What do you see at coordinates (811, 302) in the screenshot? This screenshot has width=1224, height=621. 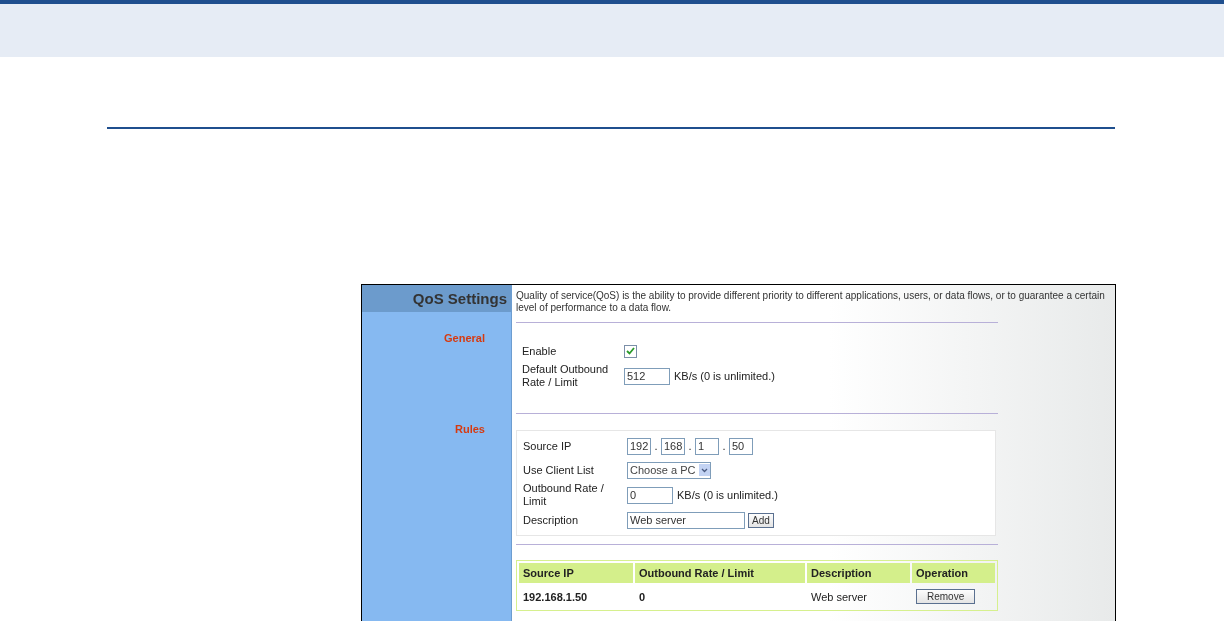 I see `description-text: Quality of service(QoS) is the ability to provide different priority to different applications, users, or data flows, or to guarantee a certain level of performance to a data flow.` at bounding box center [811, 302].